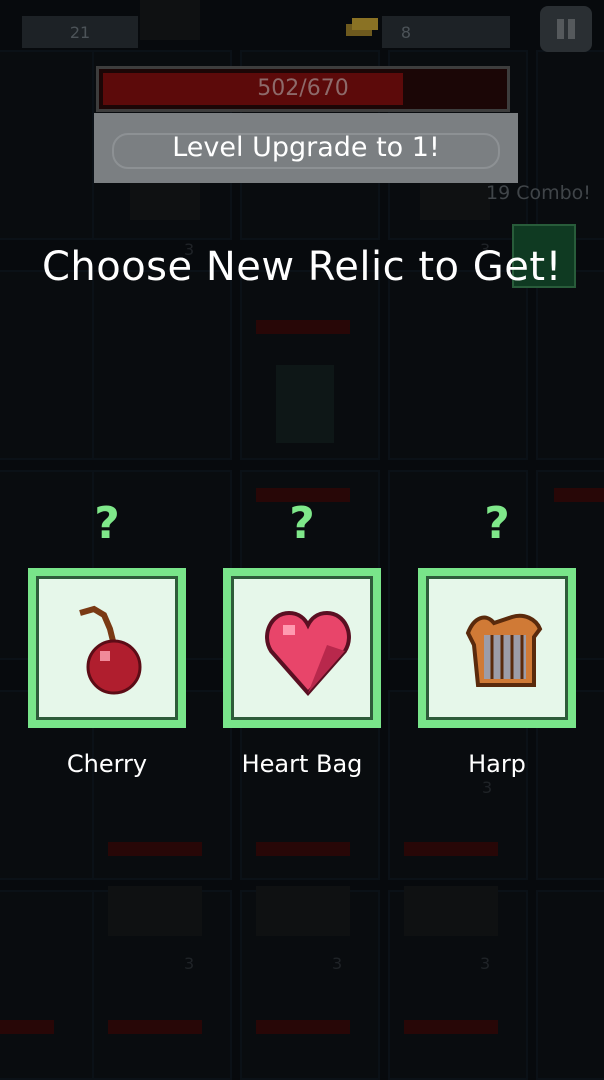 The height and width of the screenshot is (1080, 604). What do you see at coordinates (571, 29) in the screenshot?
I see `pause-icon-bar` at bounding box center [571, 29].